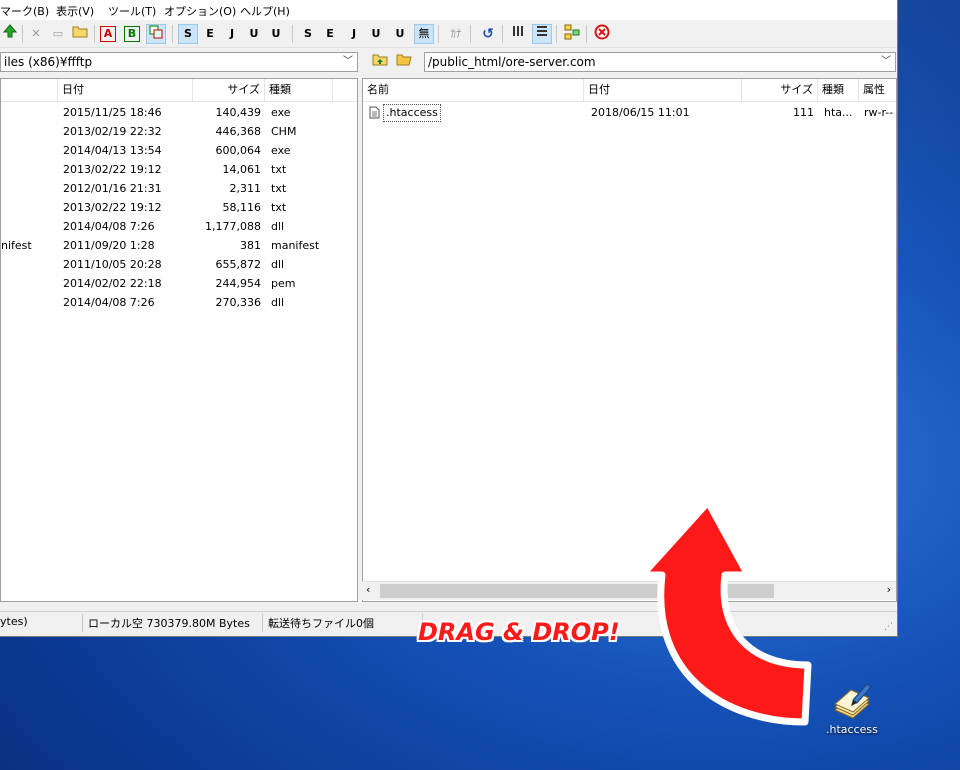  I want to click on local-list-header: 日付 サイズ 種類, so click(179, 90).